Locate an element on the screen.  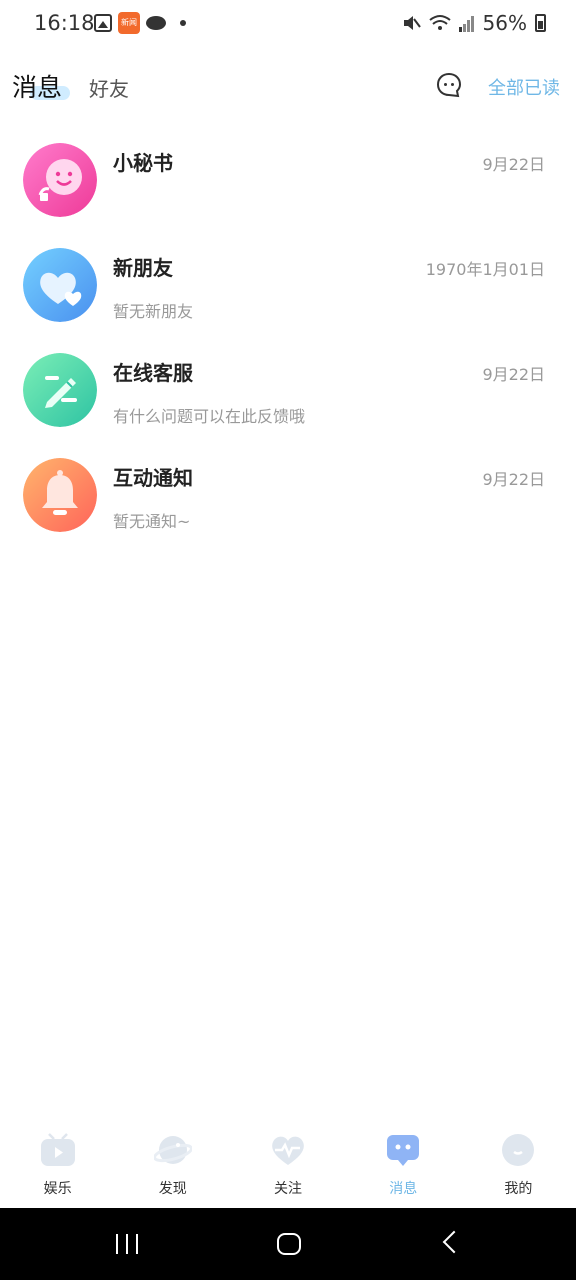
system-status: 56% is located at coordinates (473, 23).